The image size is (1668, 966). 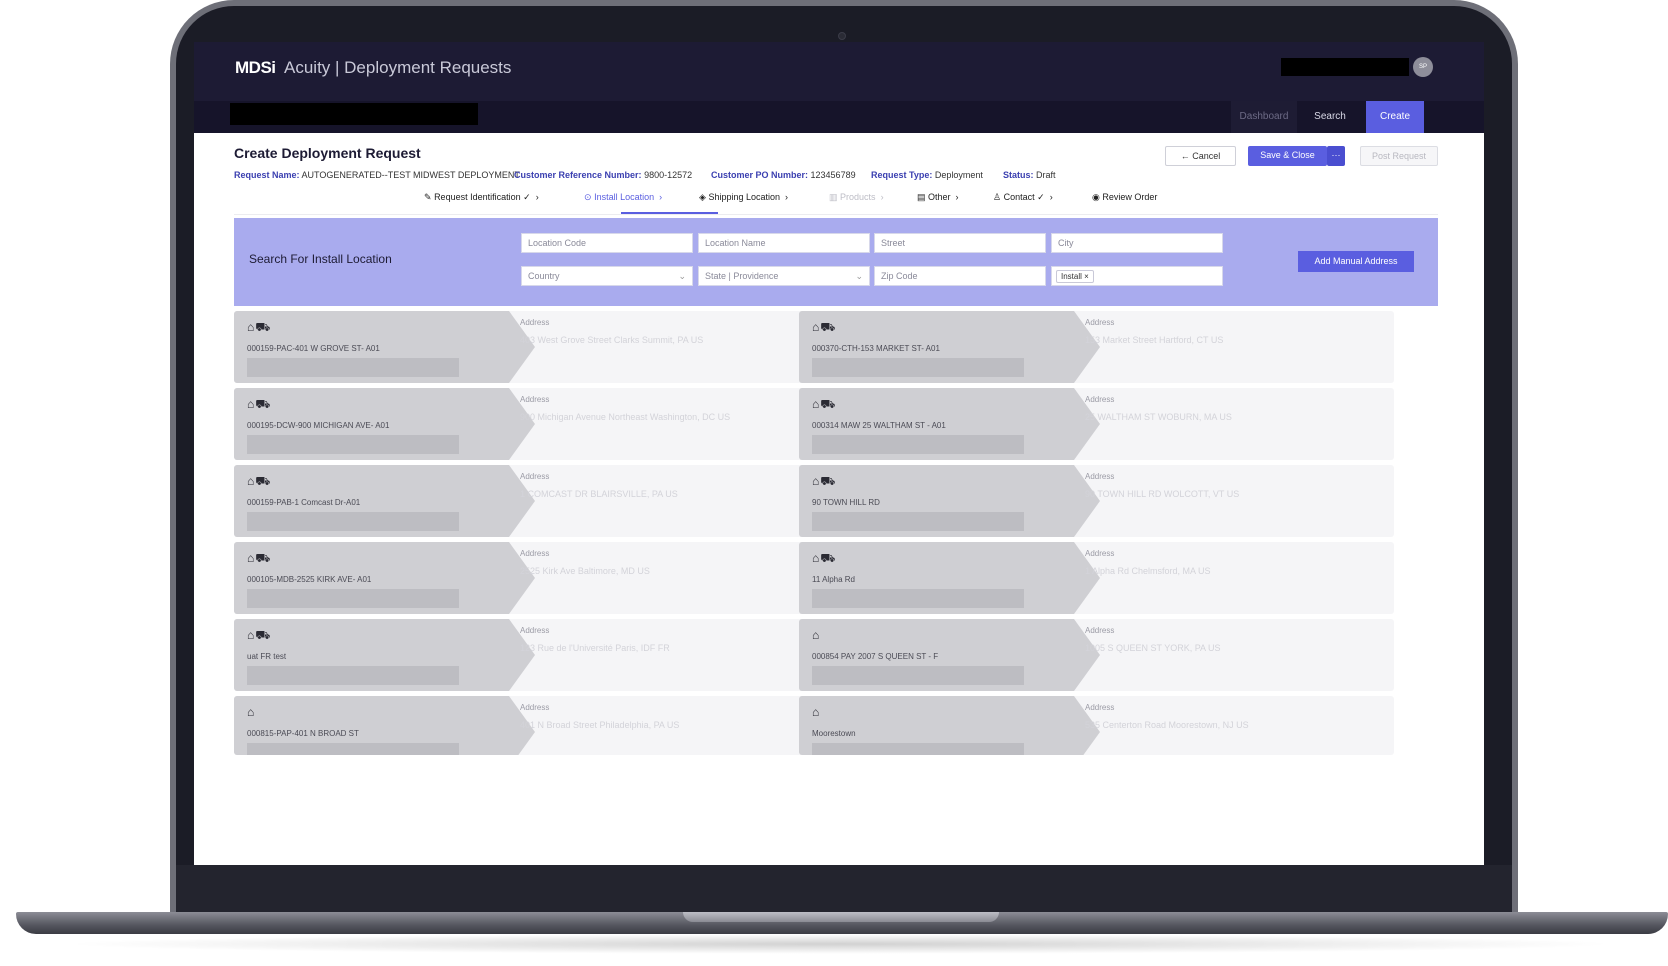 I want to click on cancel-label: Cancel, so click(x=1206, y=156).